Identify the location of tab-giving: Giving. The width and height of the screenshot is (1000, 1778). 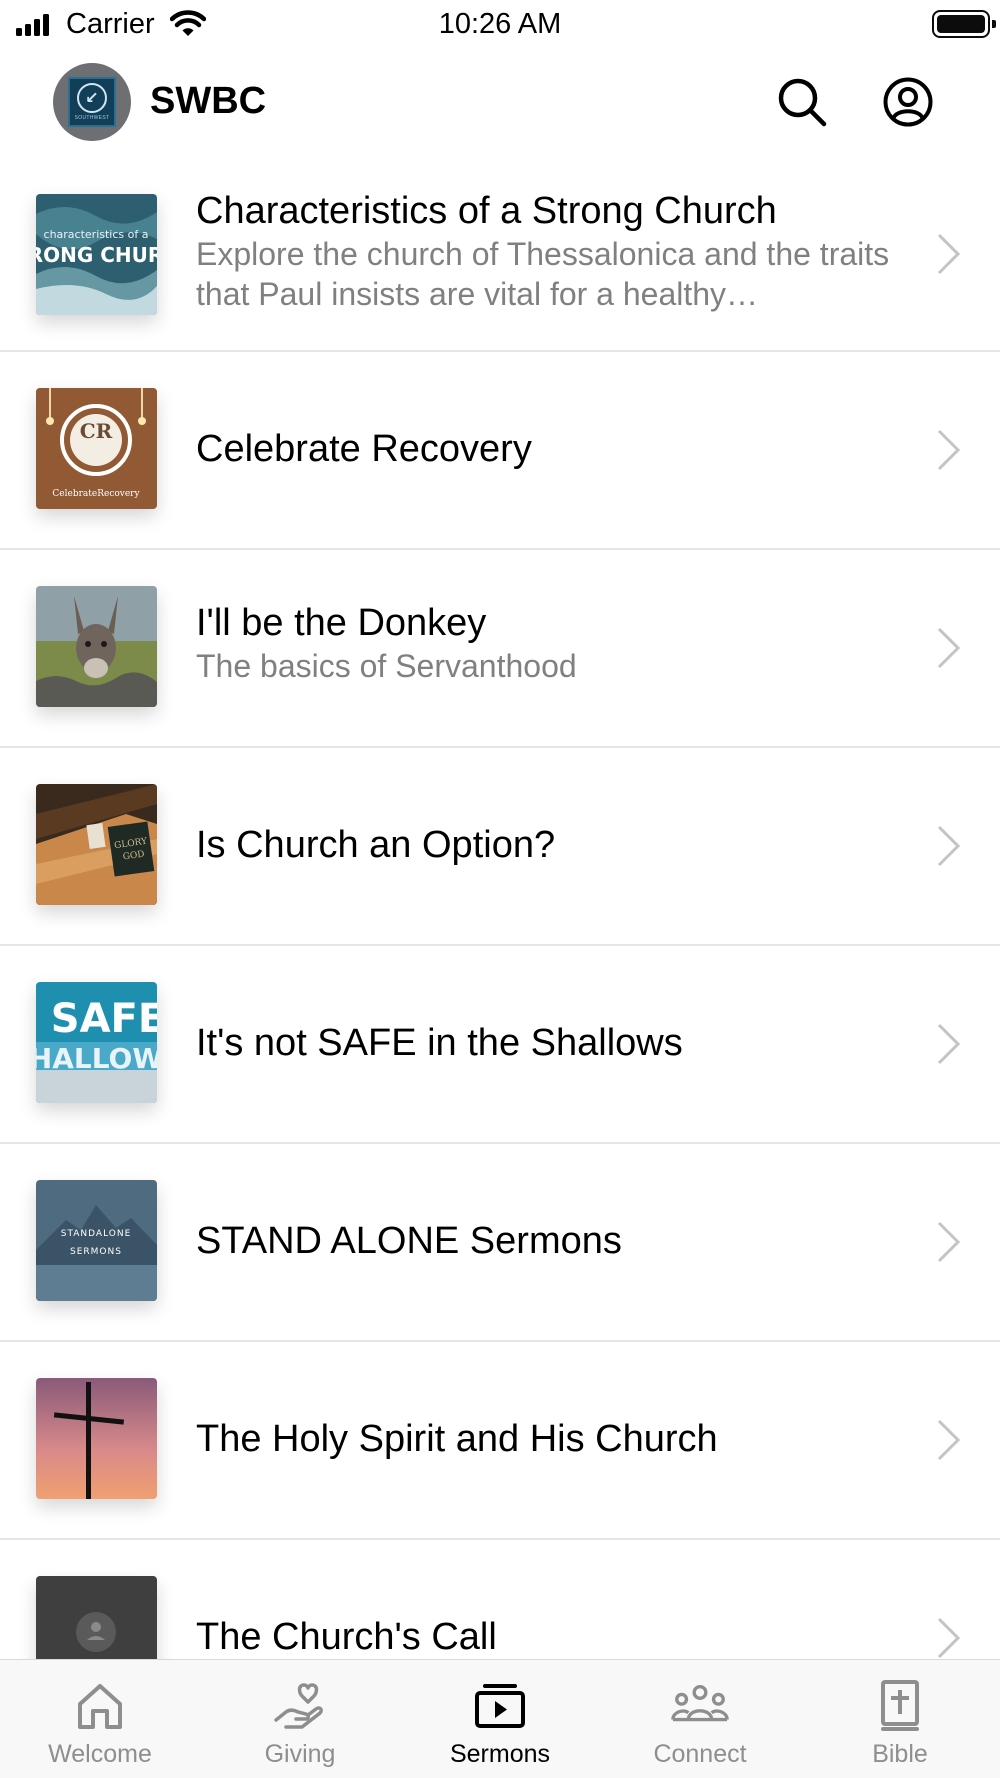
(300, 1719).